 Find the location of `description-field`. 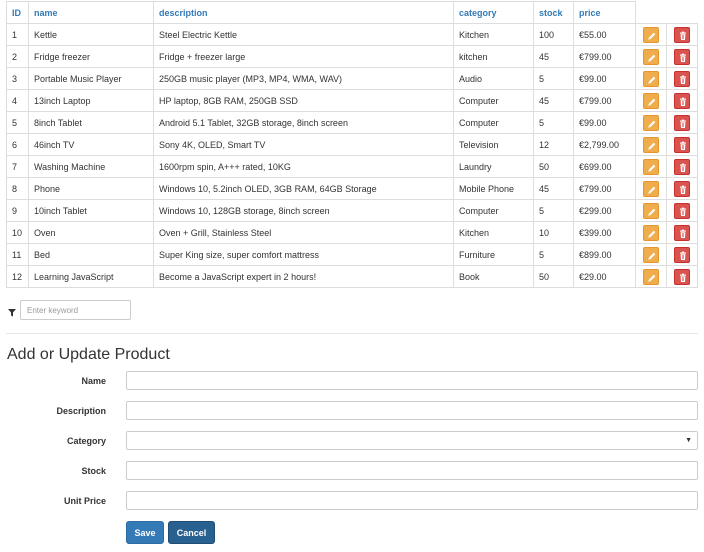

description-field is located at coordinates (412, 410).